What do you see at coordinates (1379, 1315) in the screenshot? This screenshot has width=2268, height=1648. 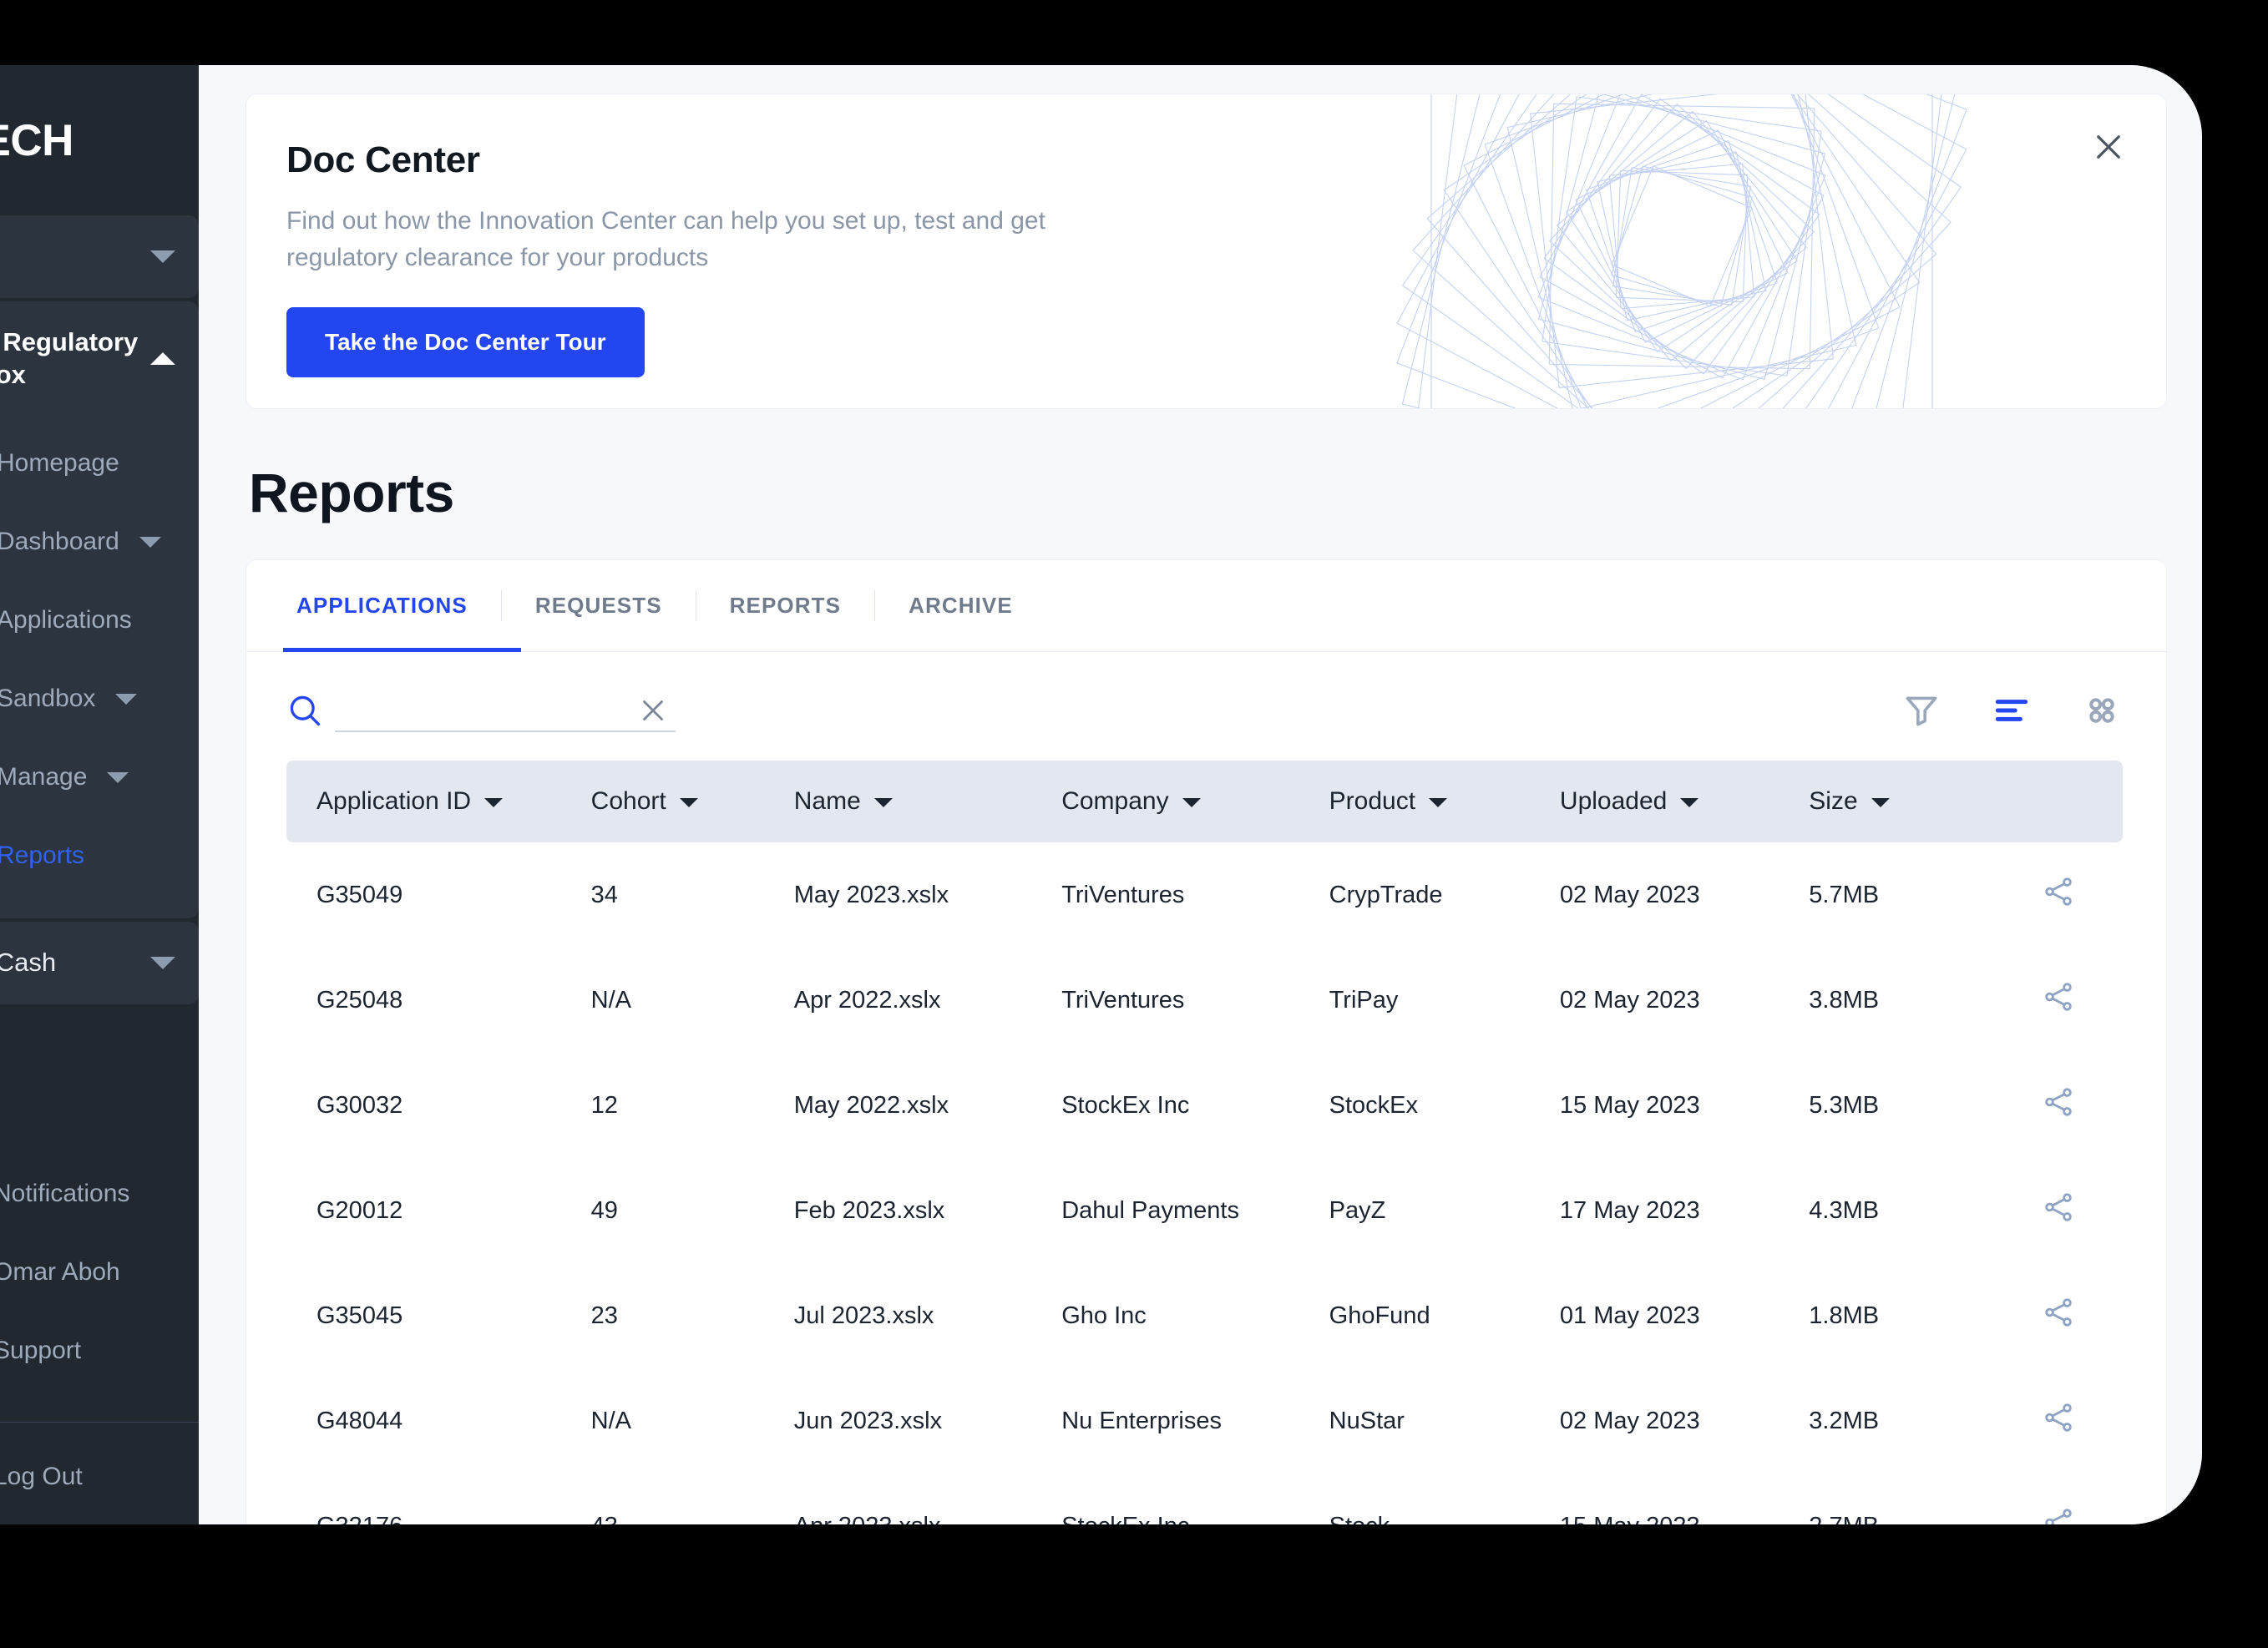 I see `cell-product: GhoFund` at bounding box center [1379, 1315].